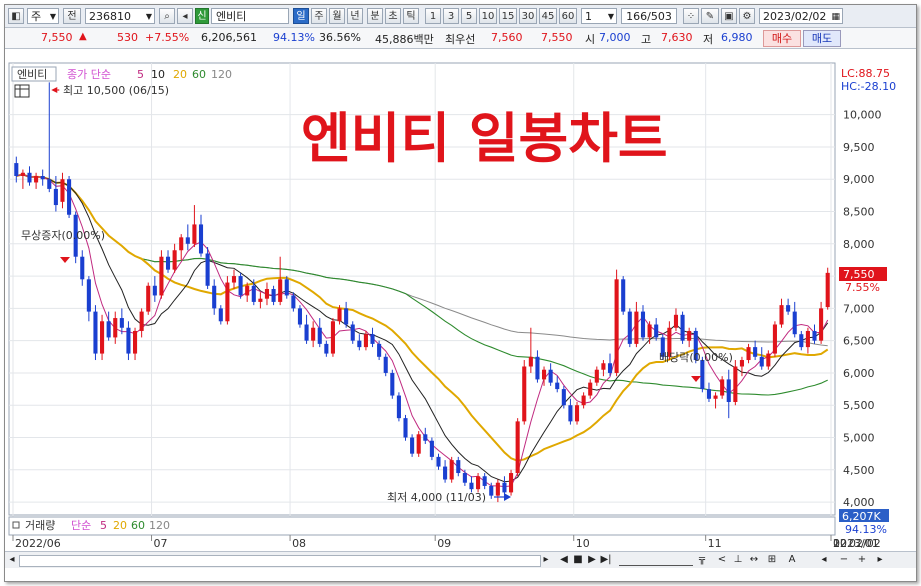  I want to click on tools-icon: ✎, so click(710, 16).